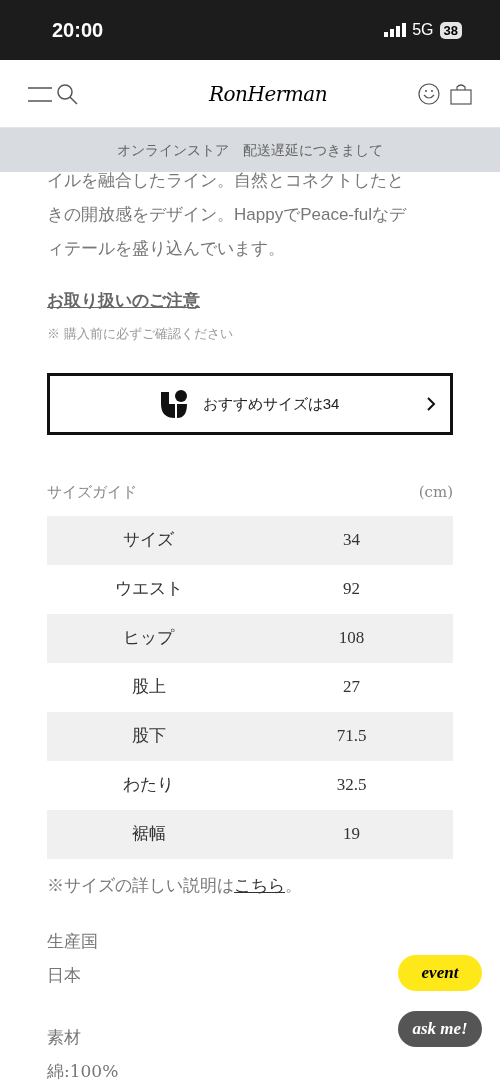 This screenshot has height=1080, width=500. What do you see at coordinates (175, 885) in the screenshot?
I see `size-footnote: ※サイズの詳しい説明はこちら。` at bounding box center [175, 885].